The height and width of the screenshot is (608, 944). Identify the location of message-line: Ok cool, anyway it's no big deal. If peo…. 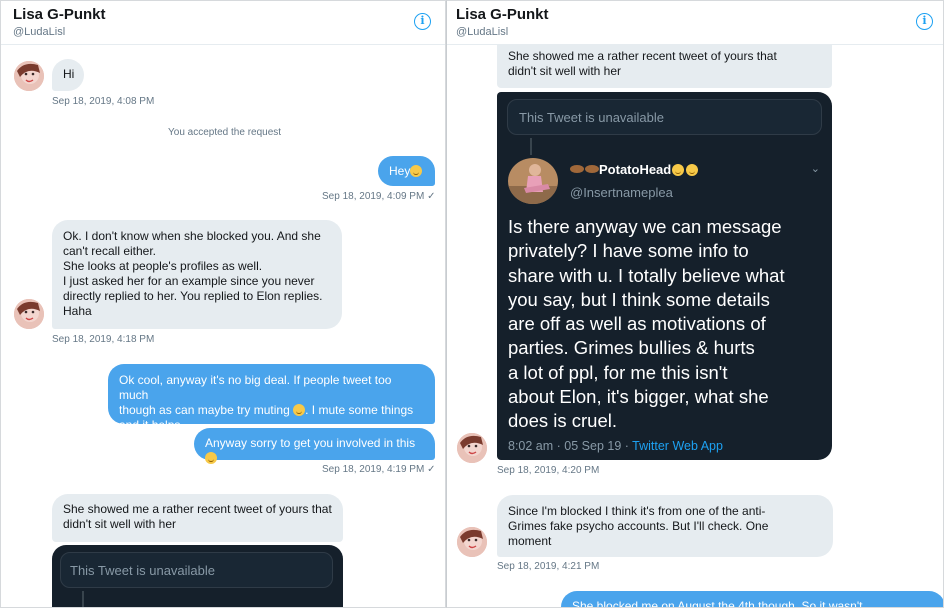
(255, 387).